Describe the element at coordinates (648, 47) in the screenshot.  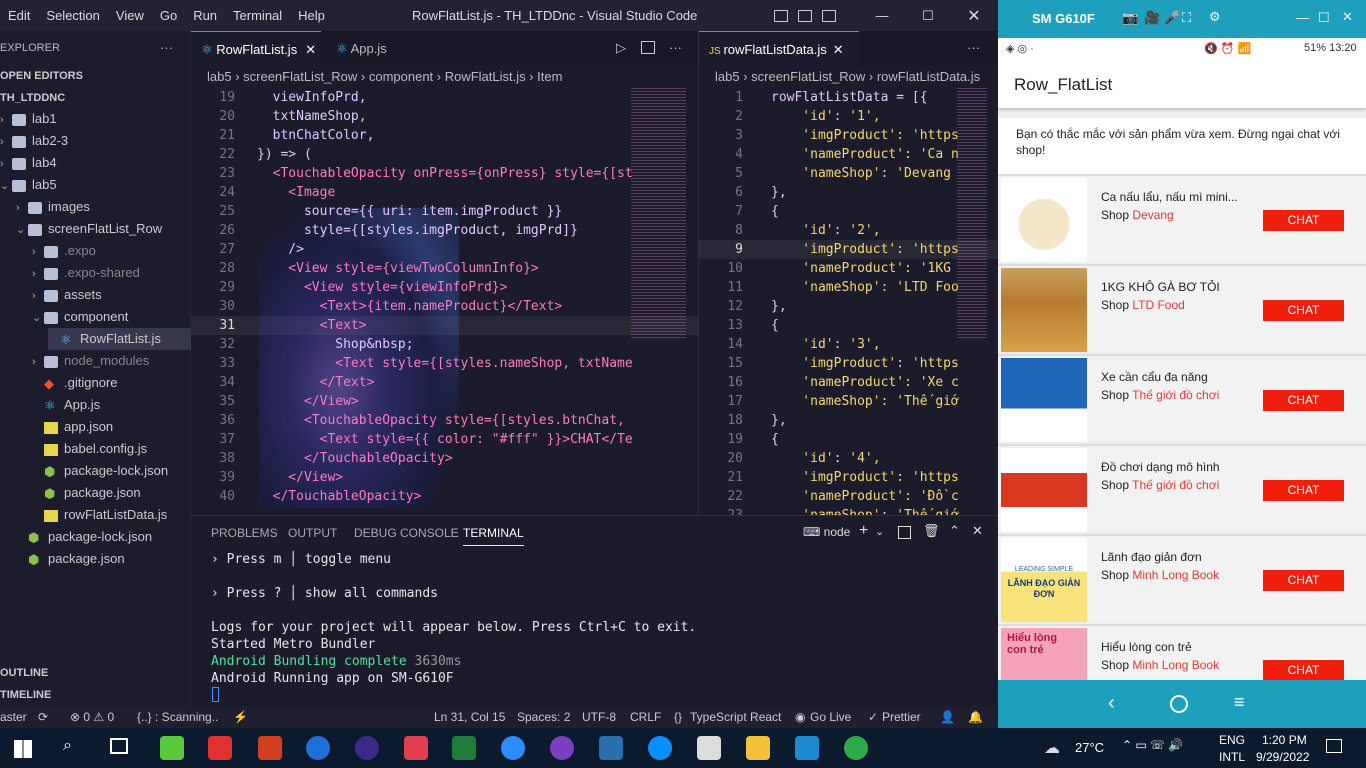
I see `split-editor-icon` at that location.